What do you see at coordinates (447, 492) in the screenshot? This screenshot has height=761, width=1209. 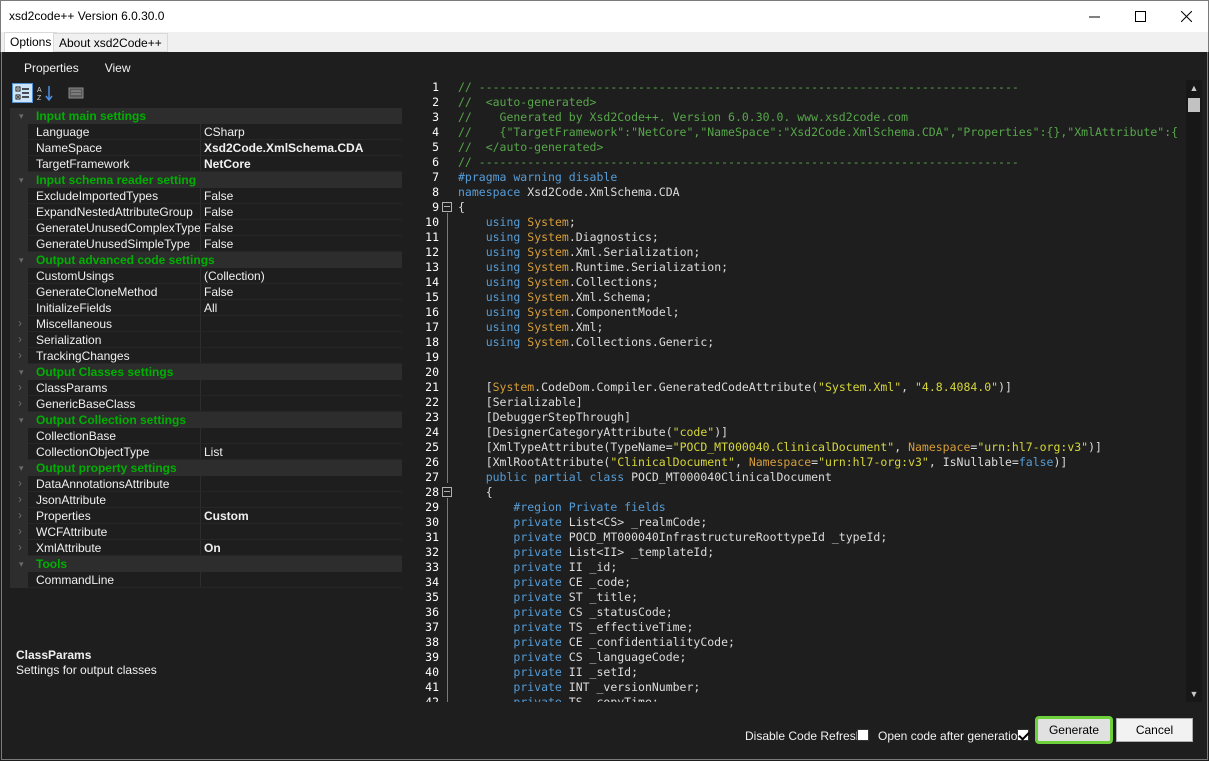 I see `fold-toggle-class` at bounding box center [447, 492].